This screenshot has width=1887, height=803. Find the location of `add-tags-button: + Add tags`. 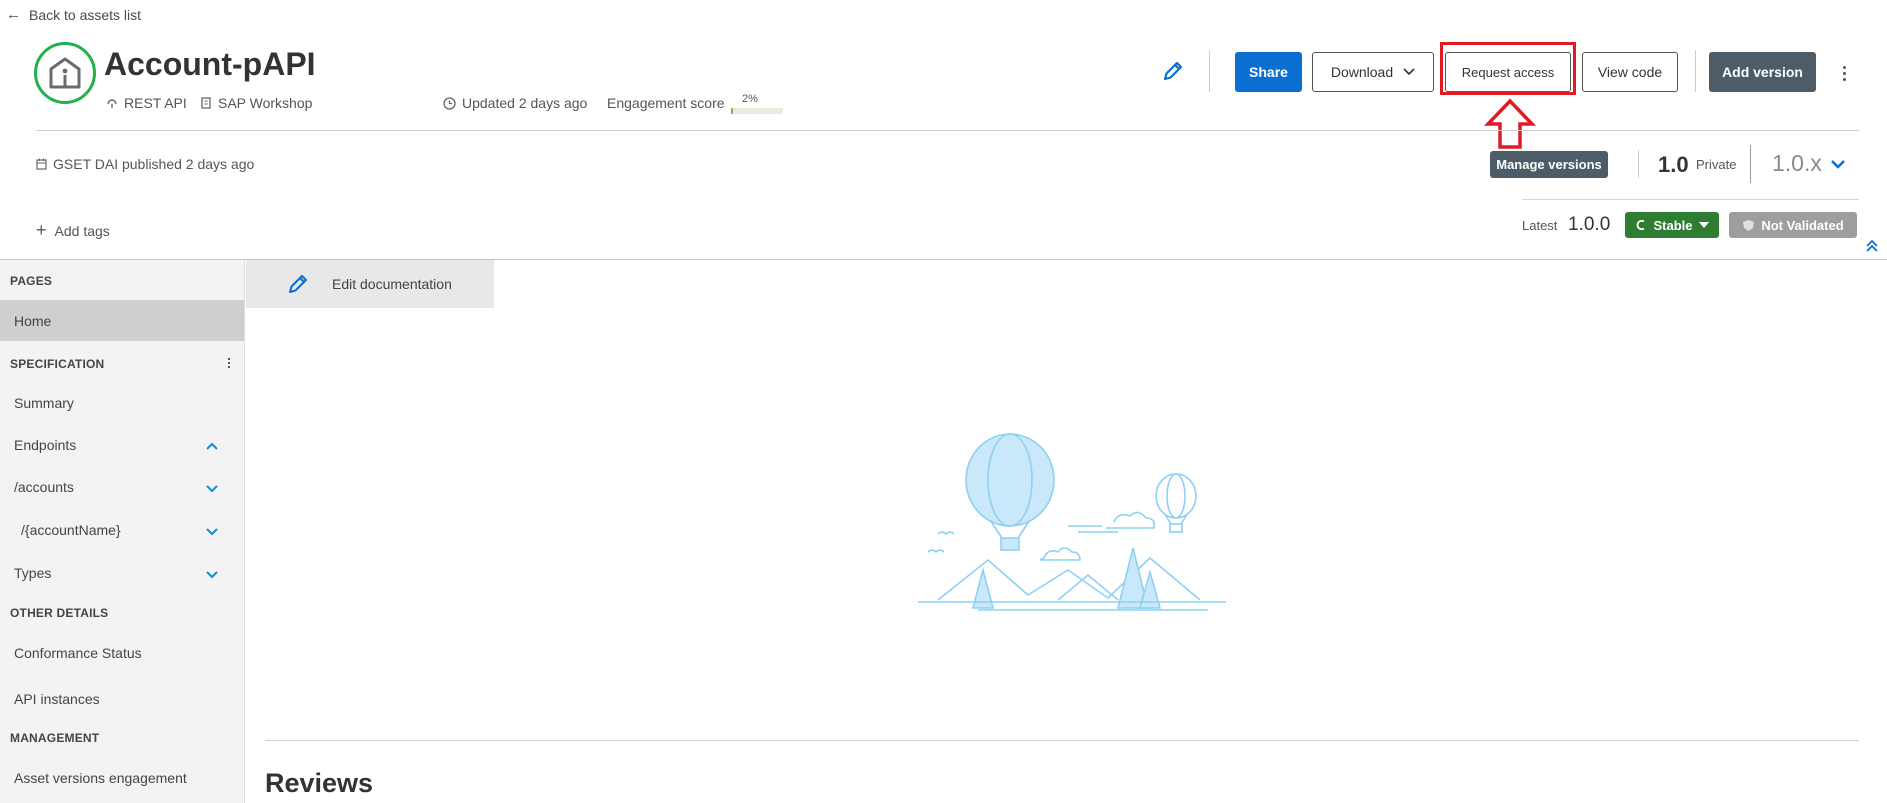

add-tags-button: + Add tags is located at coordinates (73, 230).